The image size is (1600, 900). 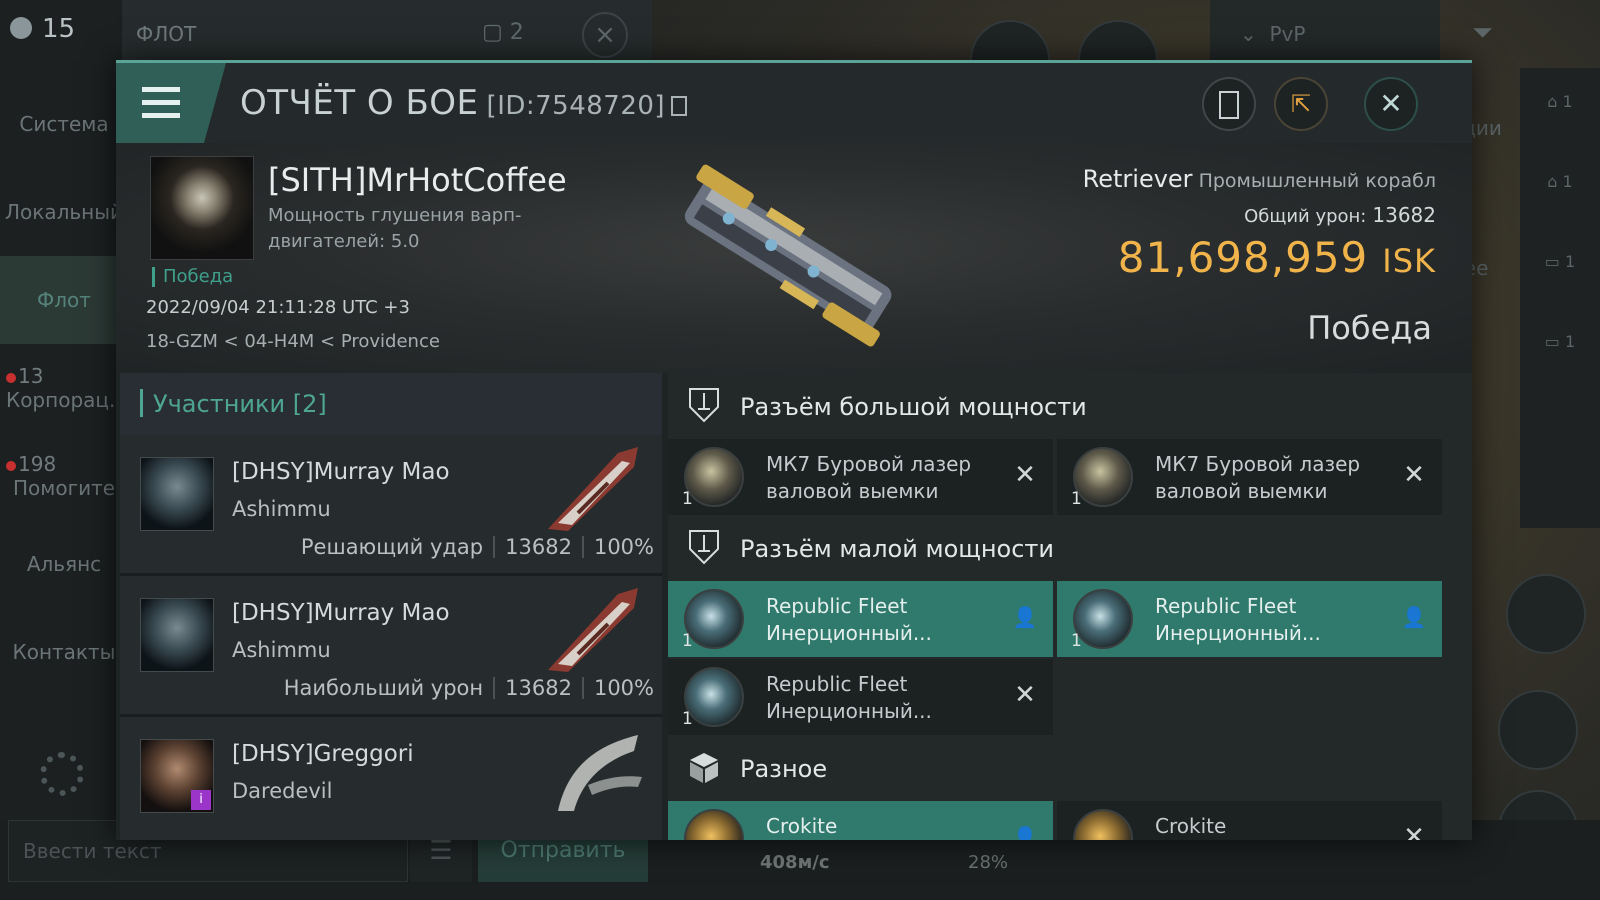 What do you see at coordinates (538, 688) in the screenshot?
I see `participant-damage: 13682` at bounding box center [538, 688].